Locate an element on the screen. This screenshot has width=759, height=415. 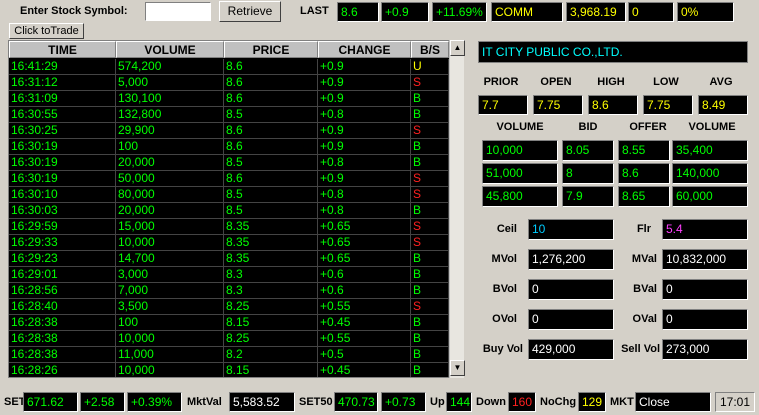
click-to-trade-button: Click toTrade is located at coordinates (46, 31).